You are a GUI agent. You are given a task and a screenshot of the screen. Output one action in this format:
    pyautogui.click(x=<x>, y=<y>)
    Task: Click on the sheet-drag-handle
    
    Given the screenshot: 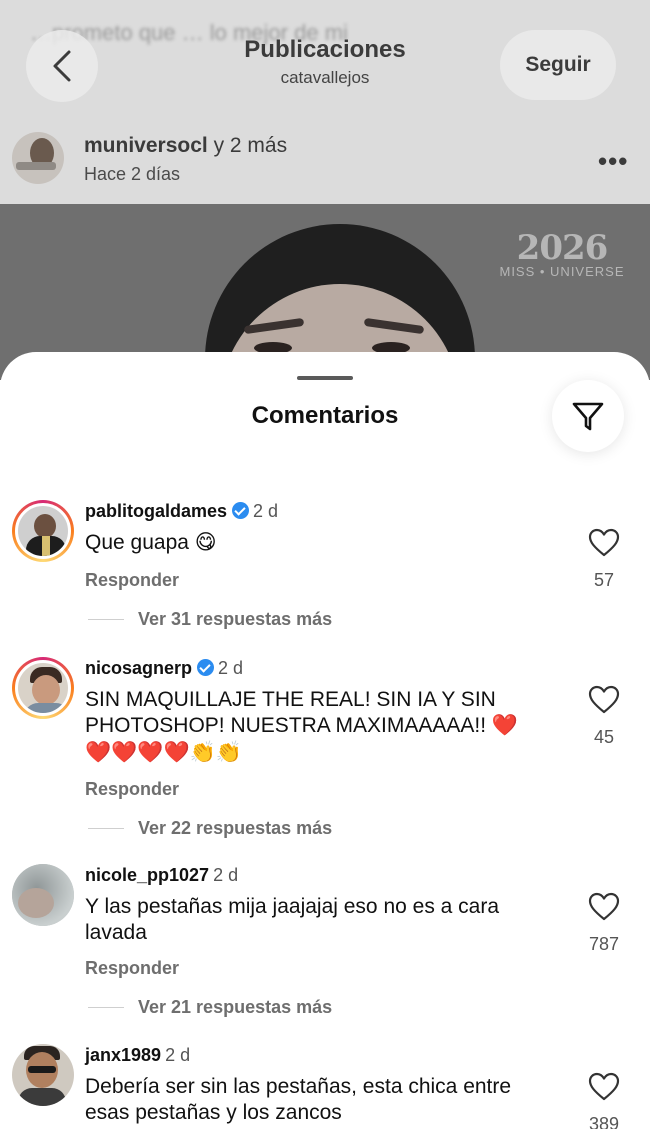 What is the action you would take?
    pyautogui.click(x=325, y=378)
    